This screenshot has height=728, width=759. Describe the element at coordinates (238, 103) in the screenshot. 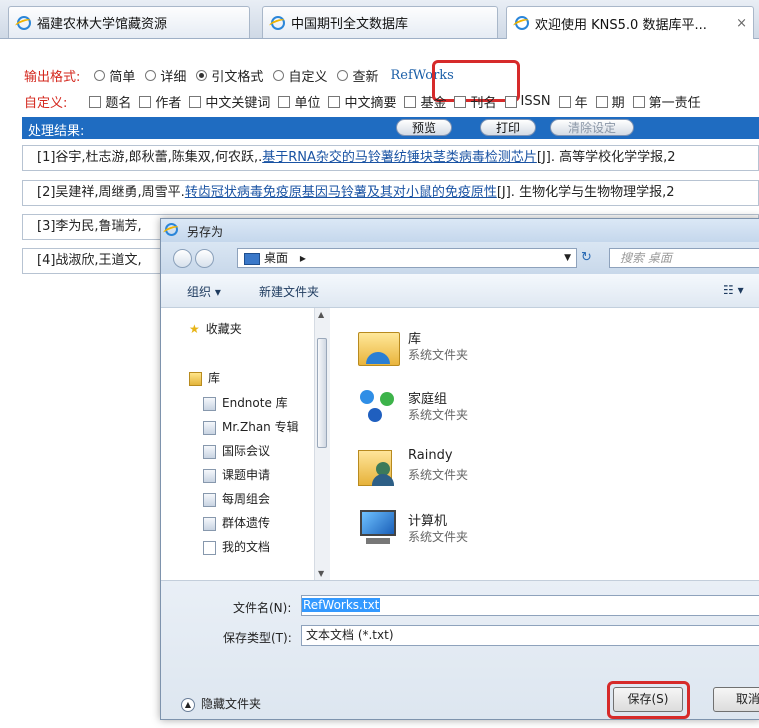

I see `field-label: 中文关键词` at that location.